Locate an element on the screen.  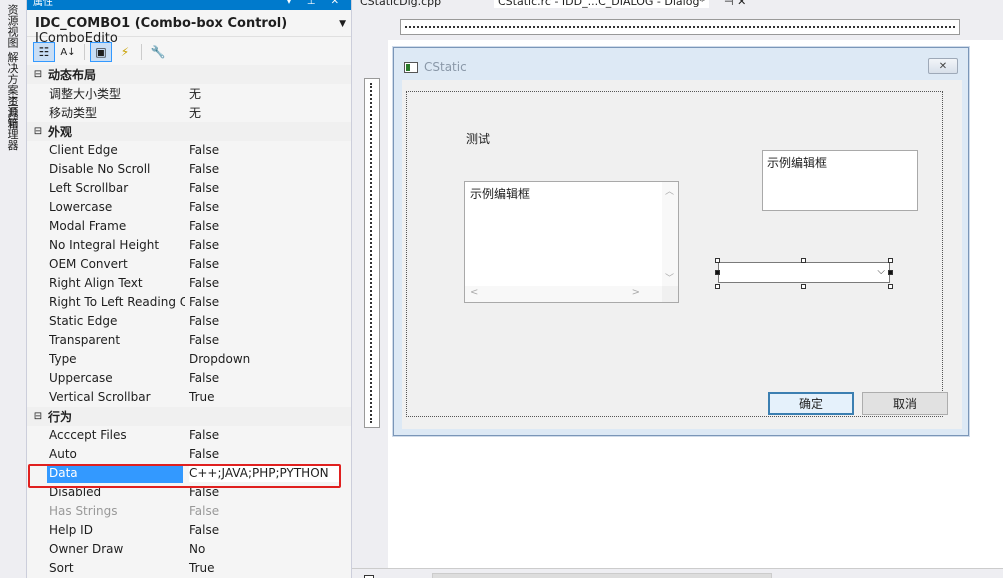
tab-buttons: ⊣ ✕ is located at coordinates (735, 4).